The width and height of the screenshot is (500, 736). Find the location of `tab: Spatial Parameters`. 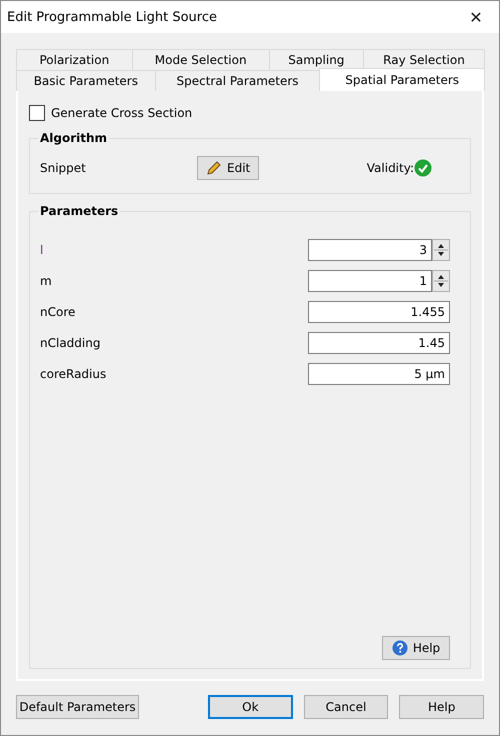

tab: Spatial Parameters is located at coordinates (402, 79).